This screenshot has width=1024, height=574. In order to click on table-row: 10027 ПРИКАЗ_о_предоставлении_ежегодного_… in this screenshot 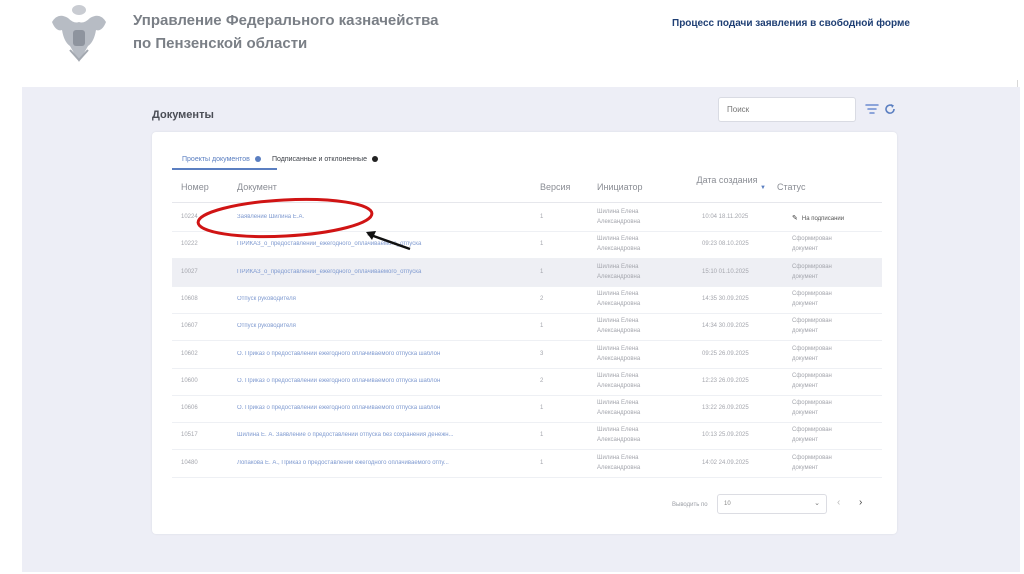, I will do `click(527, 272)`.